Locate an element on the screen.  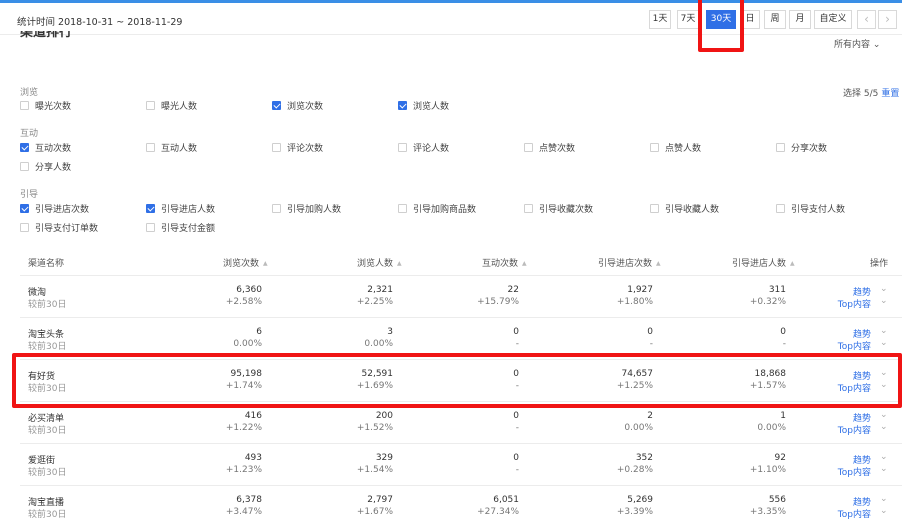
column-header-guide-visit-users: 引导进店人数 ▲ is located at coordinates (763, 262).